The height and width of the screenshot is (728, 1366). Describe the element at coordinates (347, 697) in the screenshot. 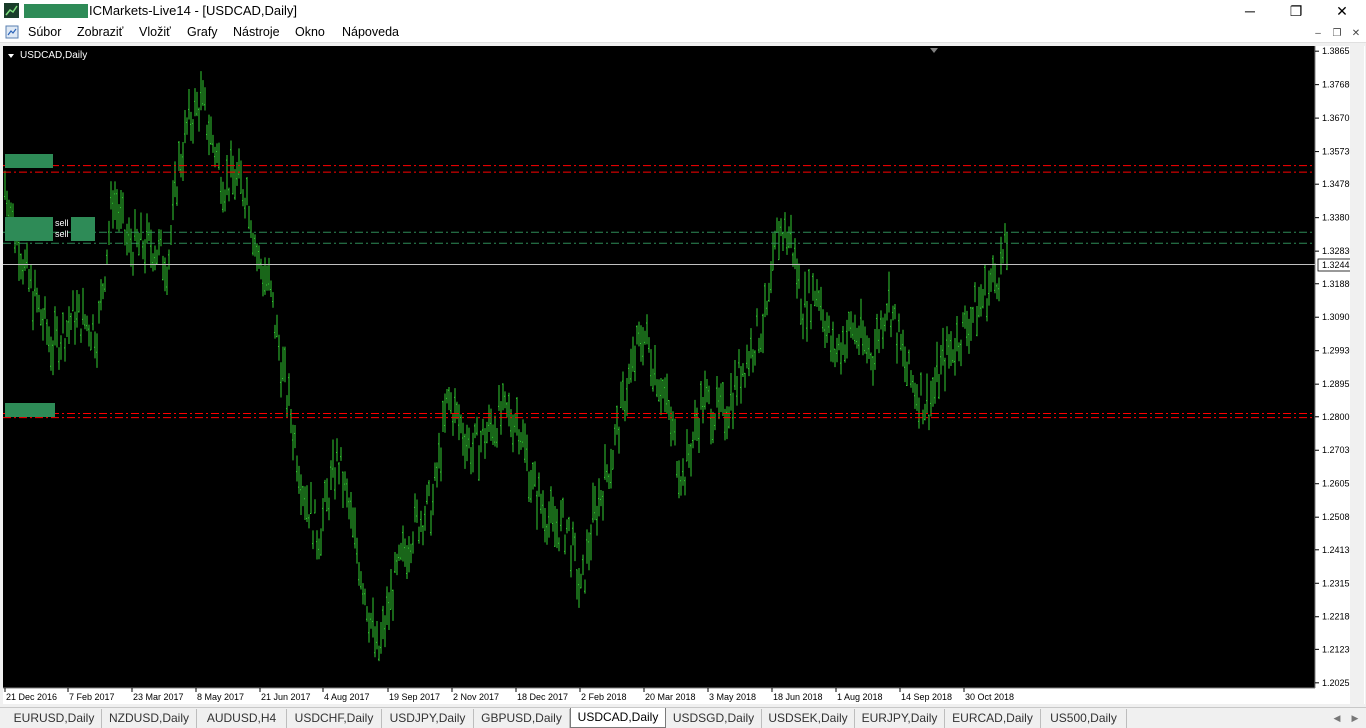

I see `time-tick-label: 4 Aug 2017` at that location.